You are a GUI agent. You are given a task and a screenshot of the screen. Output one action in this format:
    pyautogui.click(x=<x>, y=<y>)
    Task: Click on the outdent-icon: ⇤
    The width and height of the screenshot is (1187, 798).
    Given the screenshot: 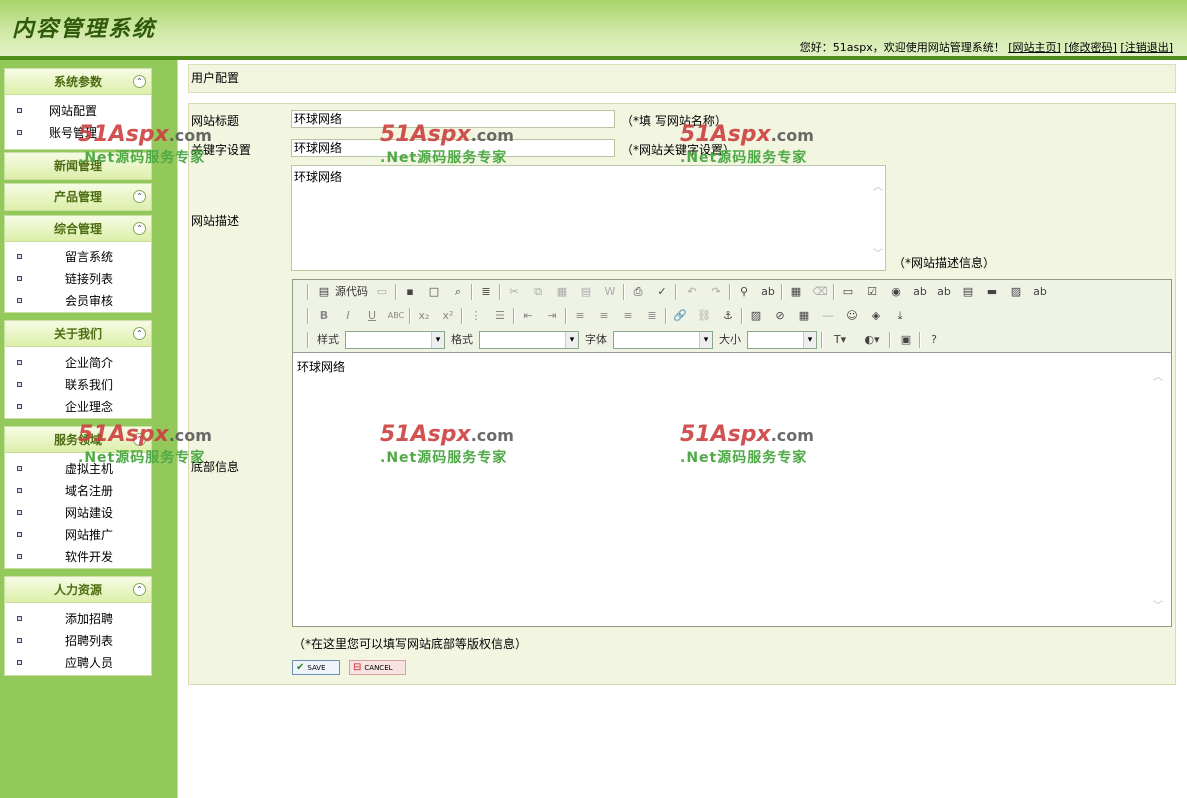 What is the action you would take?
    pyautogui.click(x=528, y=316)
    